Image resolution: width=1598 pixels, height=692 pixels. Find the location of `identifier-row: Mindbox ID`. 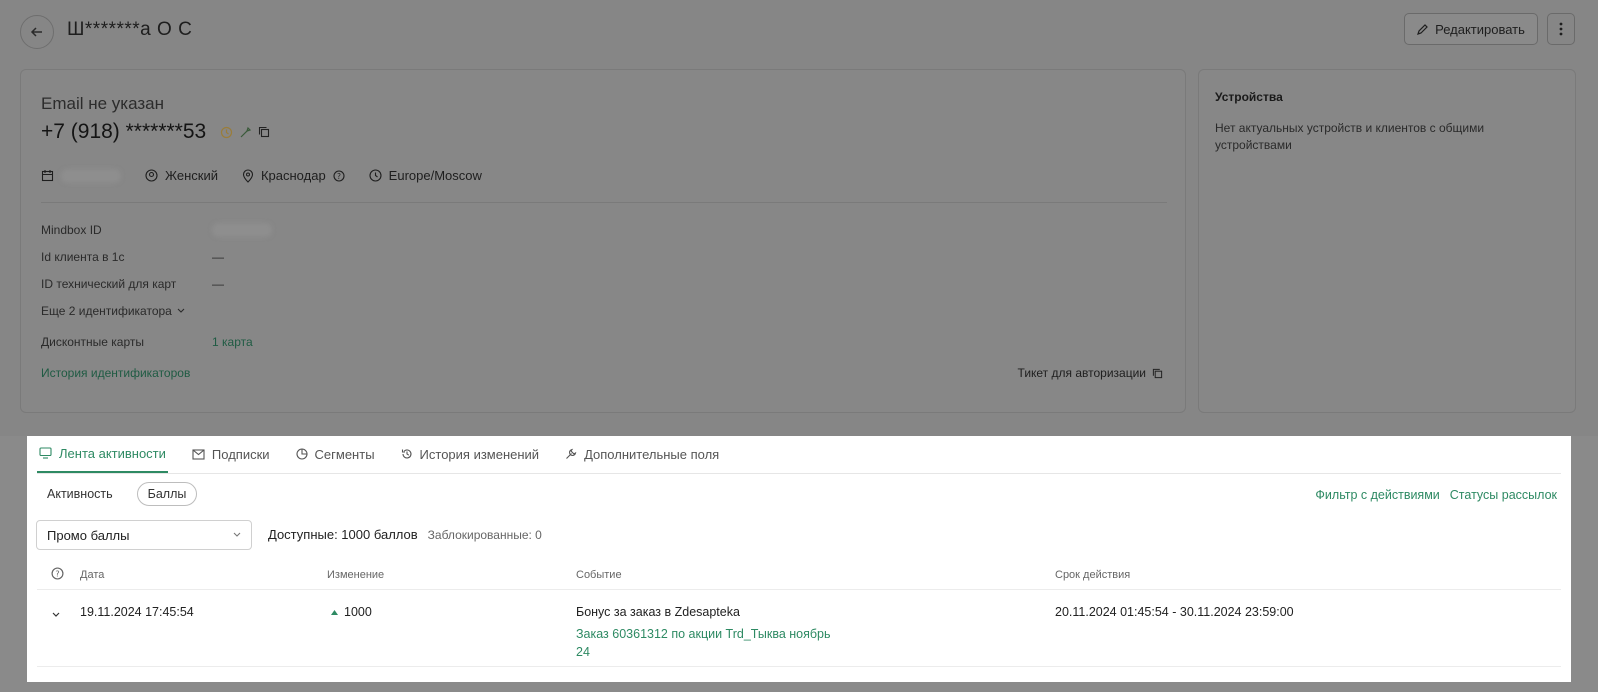

identifier-row: Mindbox ID is located at coordinates (156, 229).